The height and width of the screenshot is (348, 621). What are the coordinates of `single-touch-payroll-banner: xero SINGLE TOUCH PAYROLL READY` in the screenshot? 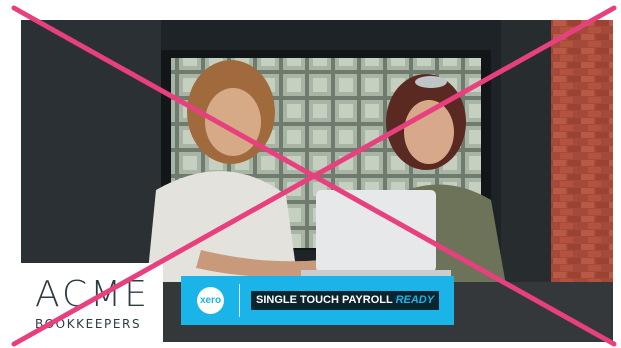 It's located at (317, 300).